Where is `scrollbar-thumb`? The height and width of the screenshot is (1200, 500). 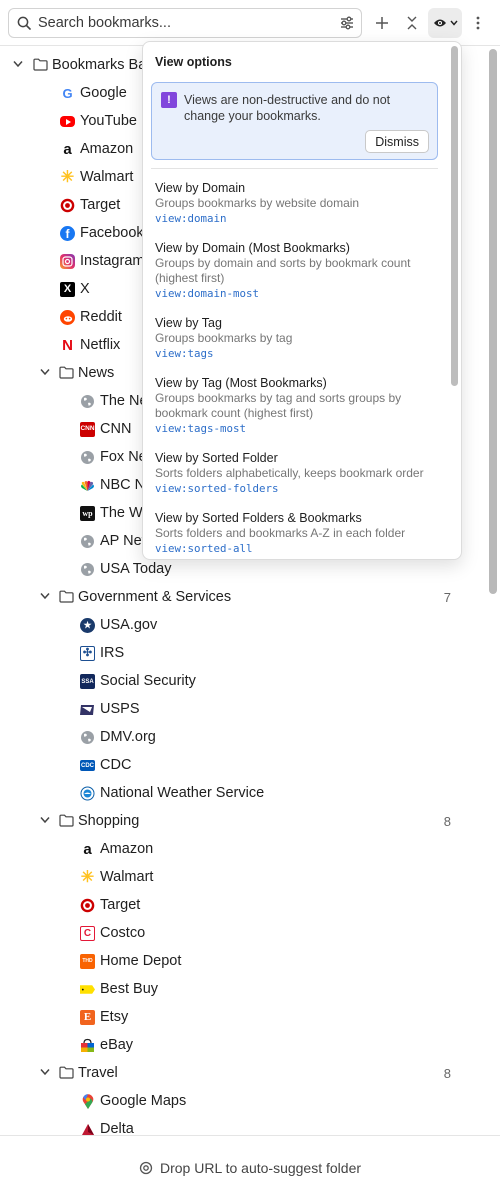 scrollbar-thumb is located at coordinates (493, 321).